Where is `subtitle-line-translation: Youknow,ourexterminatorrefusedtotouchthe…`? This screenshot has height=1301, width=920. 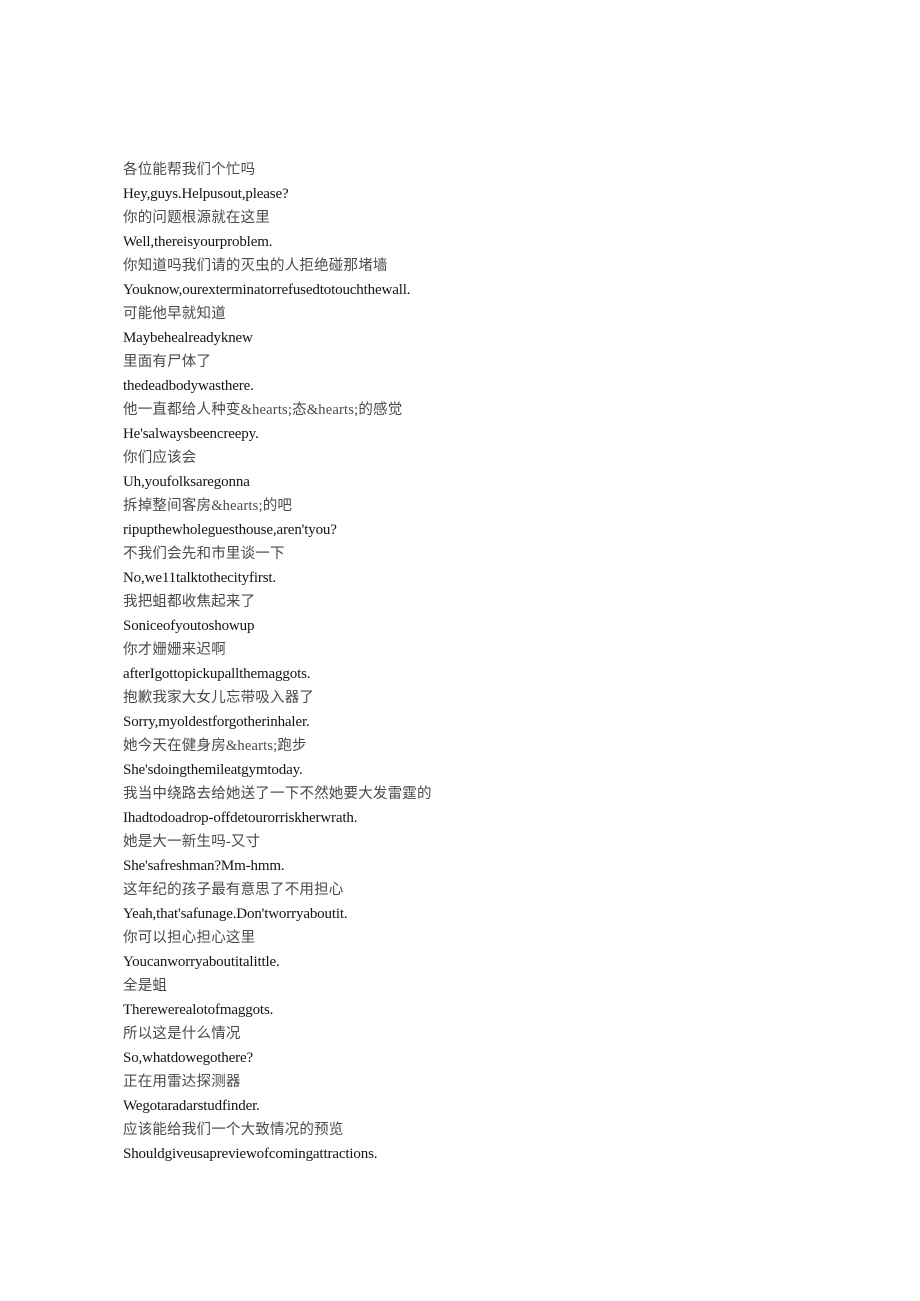
subtitle-line-translation: Youknow,ourexterminatorrefusedtotouchthe… is located at coordinates (267, 290).